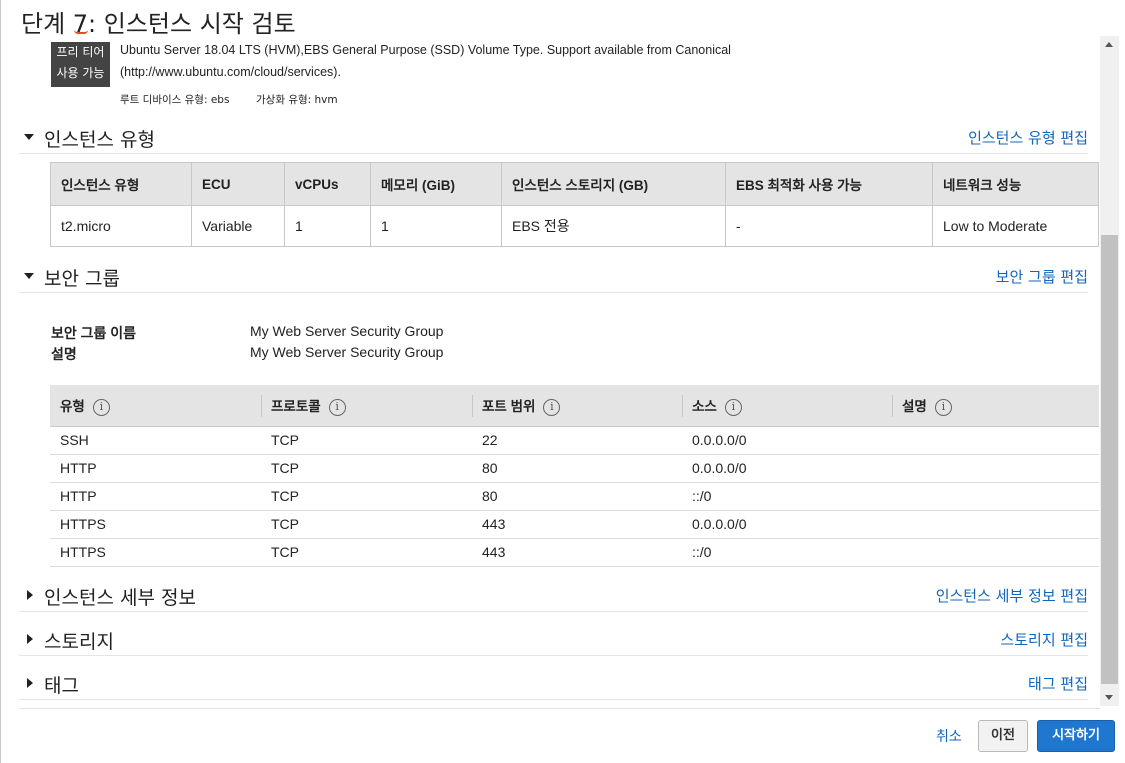  I want to click on security-group-desc-label: 설명, so click(64, 354).